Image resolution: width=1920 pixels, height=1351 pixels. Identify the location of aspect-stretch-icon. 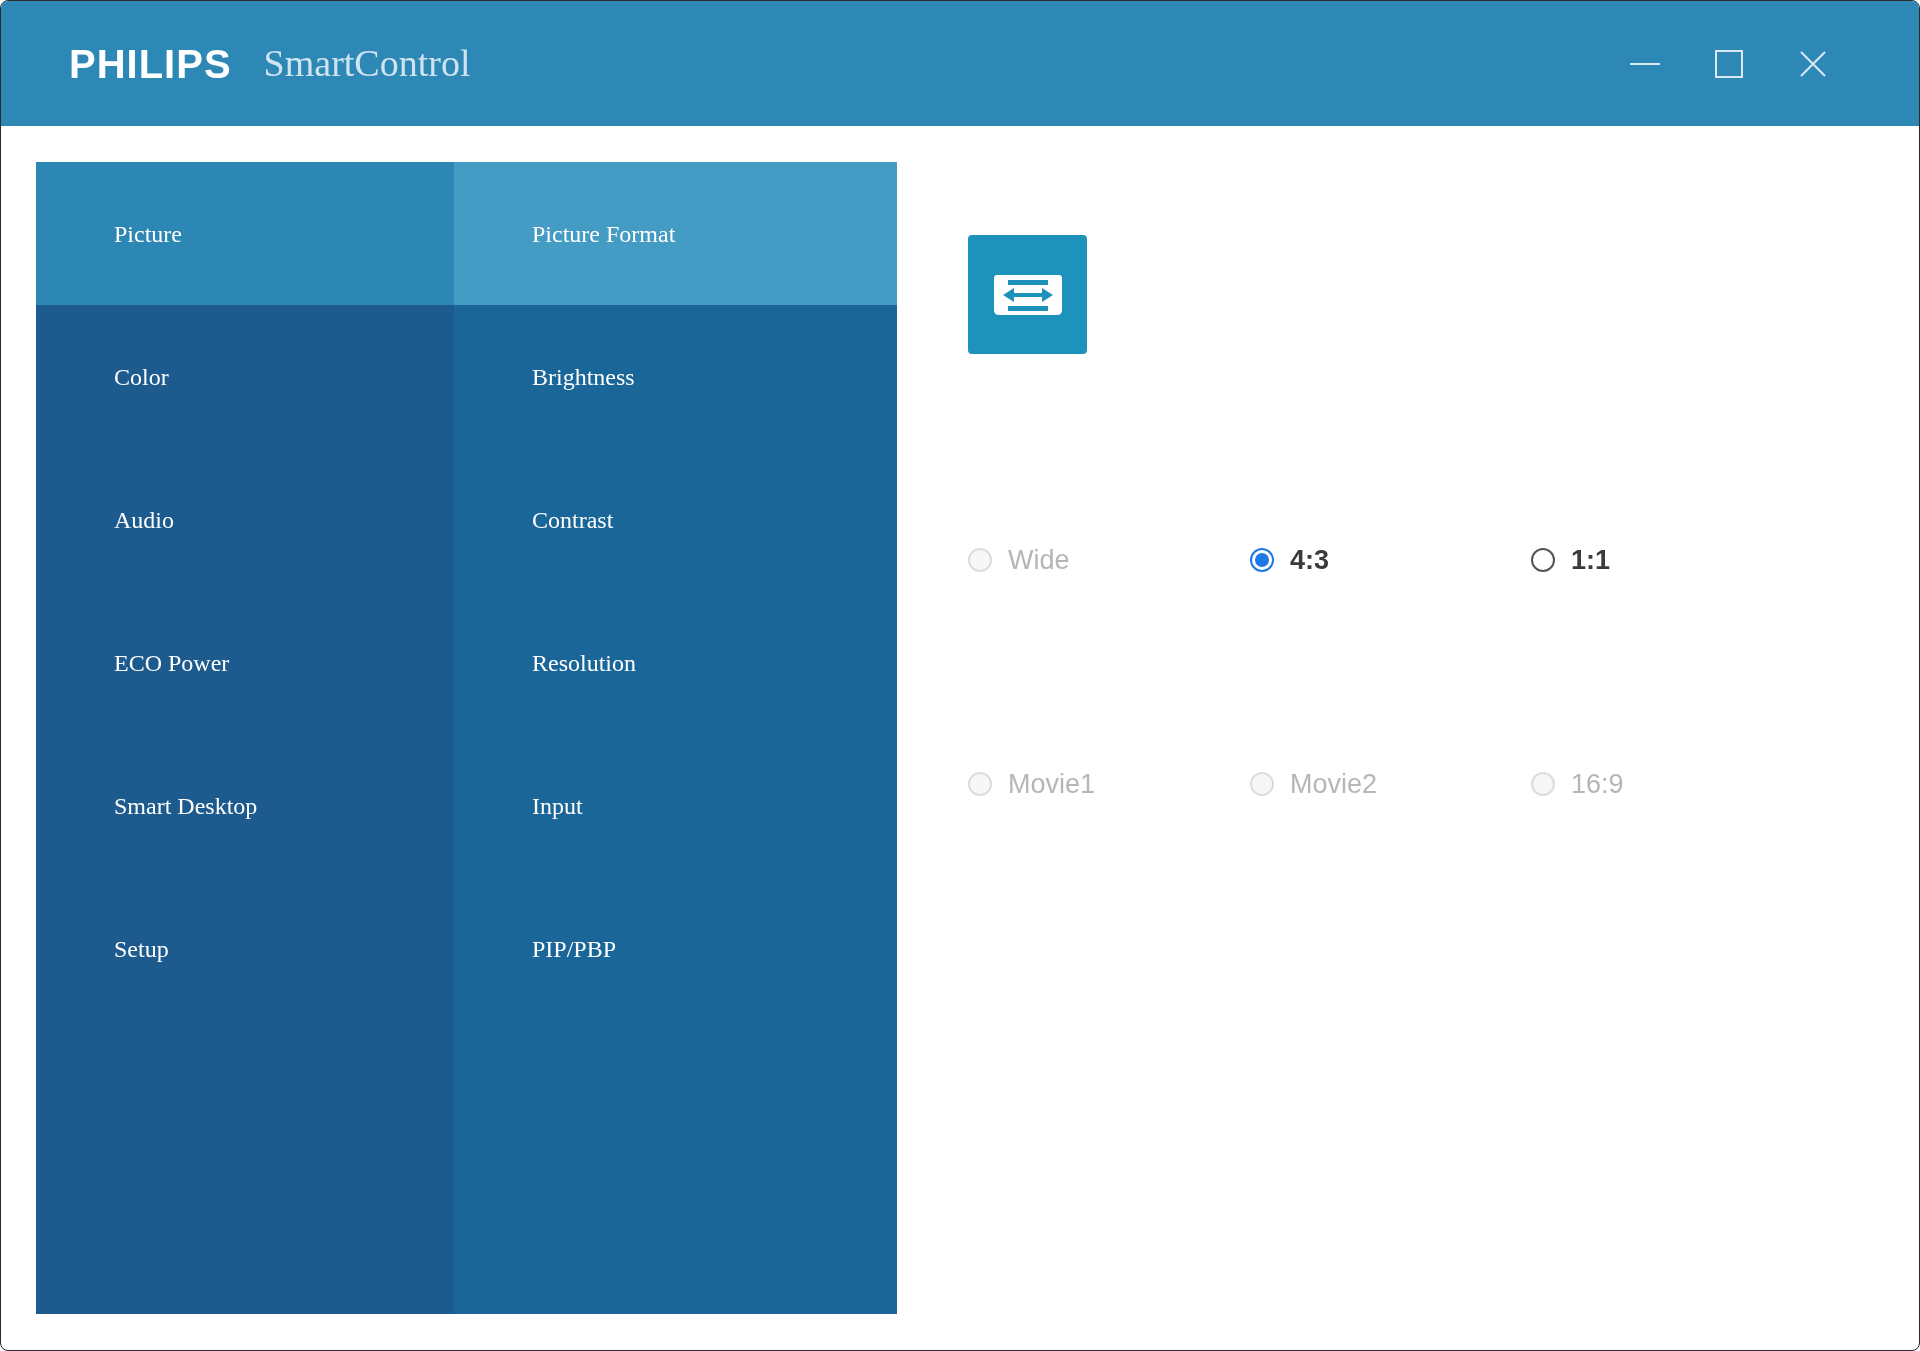
(1027, 294).